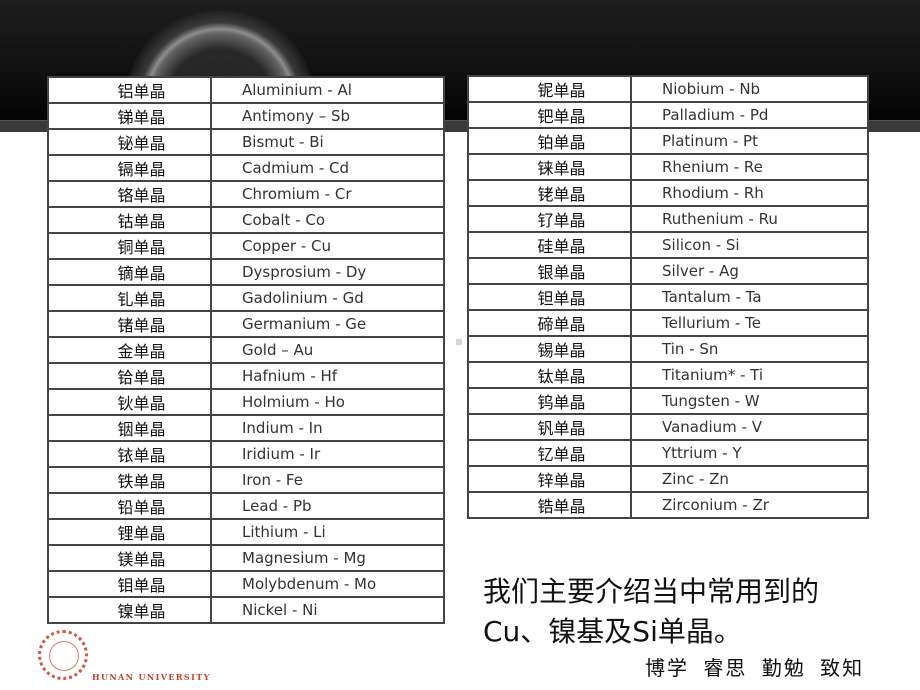 Image resolution: width=920 pixels, height=690 pixels. What do you see at coordinates (612, 631) in the screenshot?
I see `summary-note-line2: Cu、镍基及Si单晶。` at bounding box center [612, 631].